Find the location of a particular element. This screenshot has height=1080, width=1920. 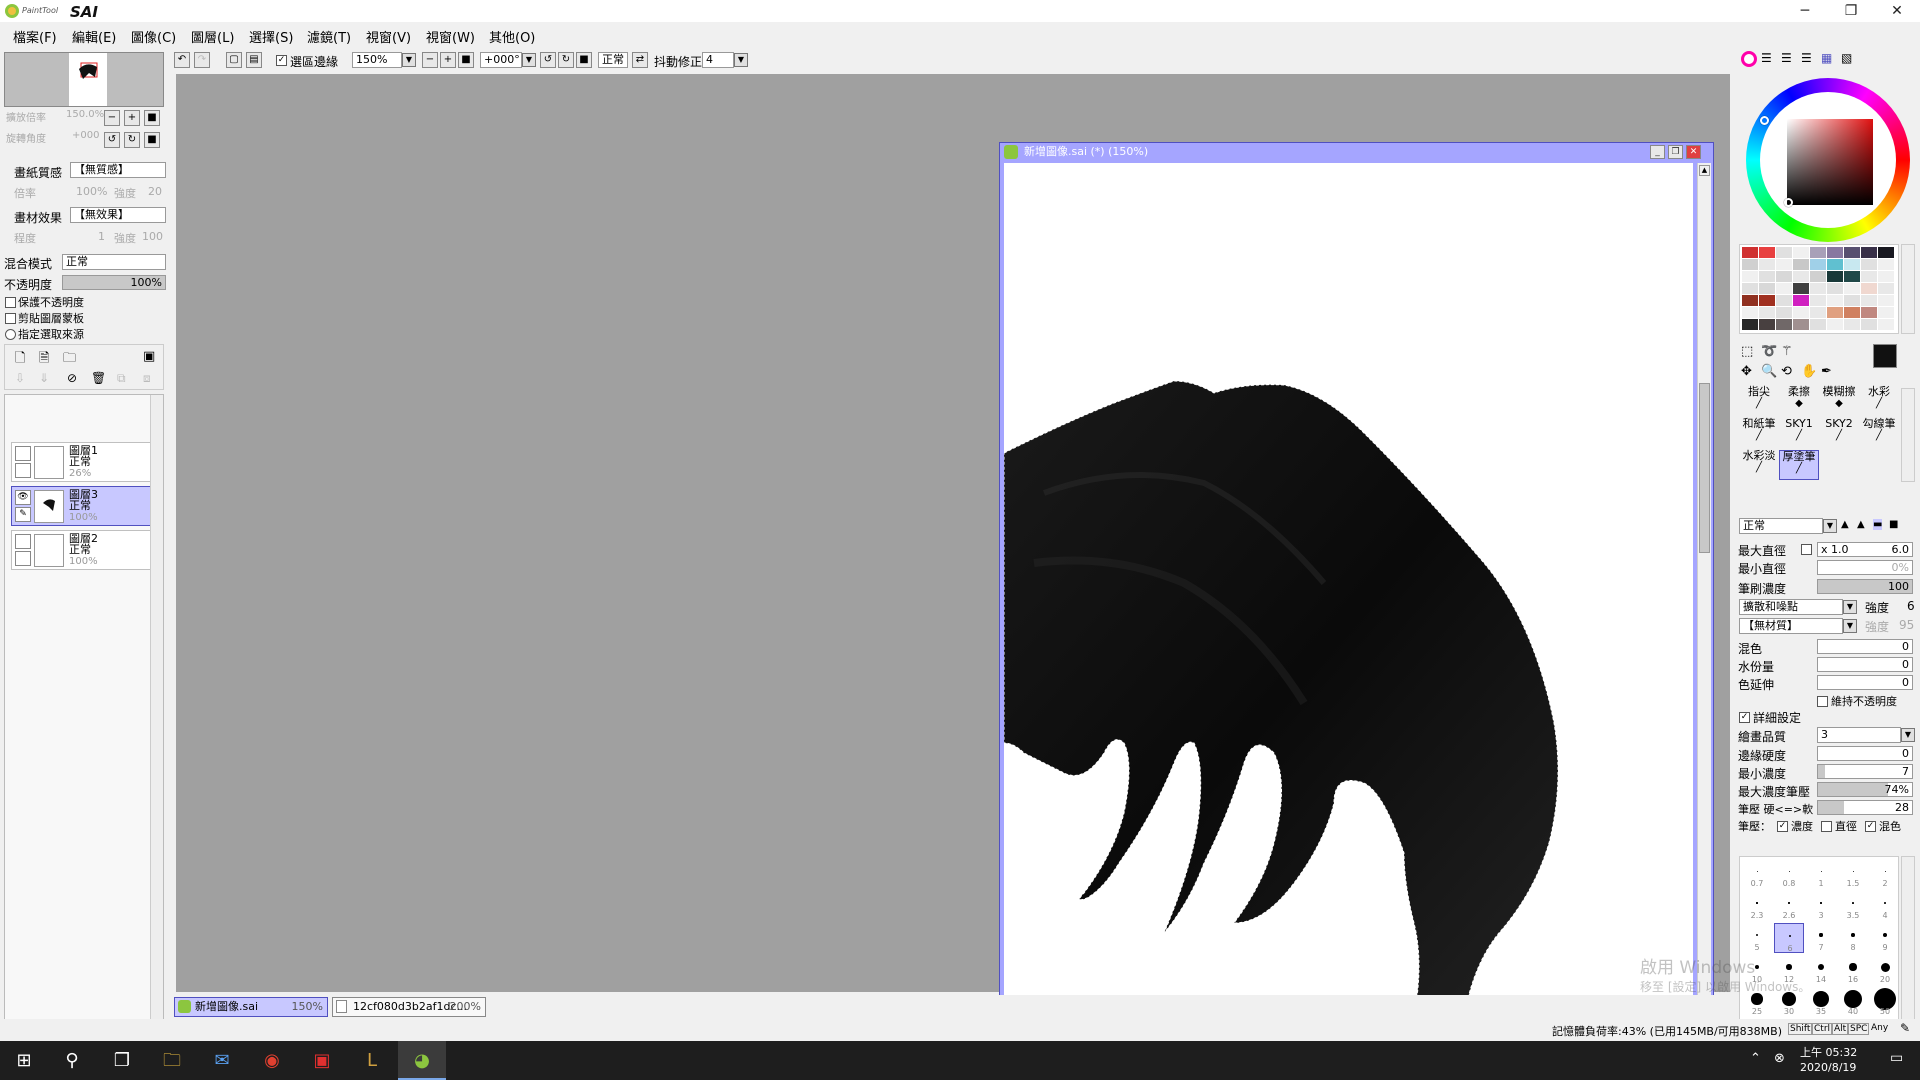

eyedropper-icon: ✒ is located at coordinates (1826, 371).